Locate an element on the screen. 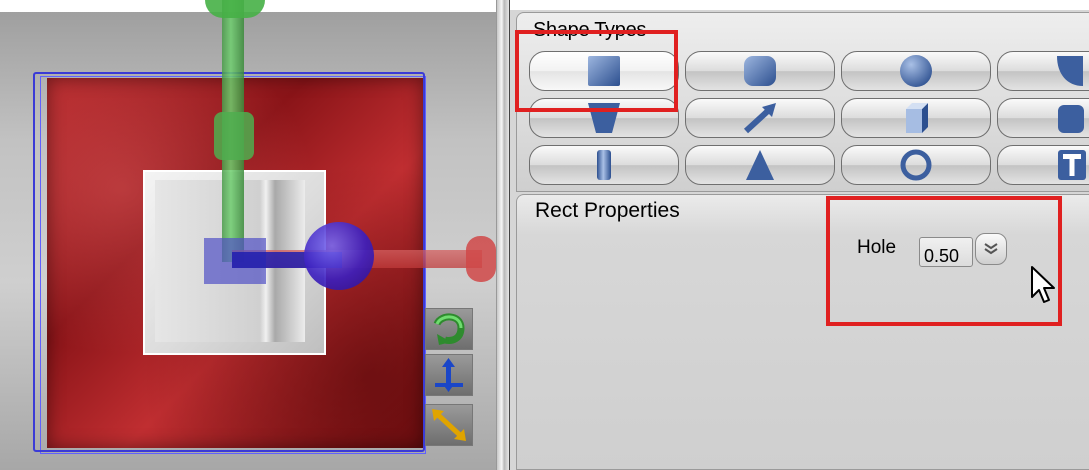  gizmo-y-mid-handle is located at coordinates (234, 136).